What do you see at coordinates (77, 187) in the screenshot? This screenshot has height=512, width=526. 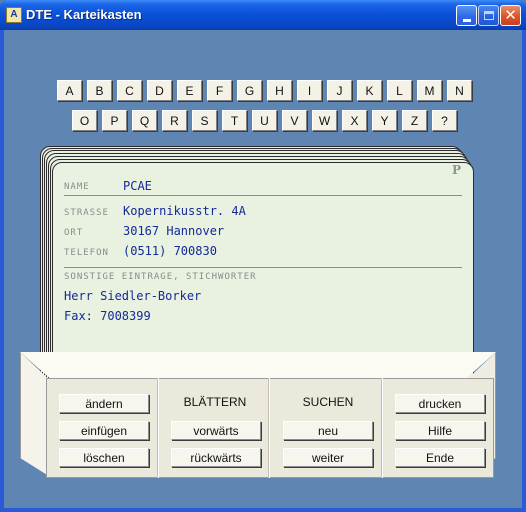 I see `name-label: NAME` at bounding box center [77, 187].